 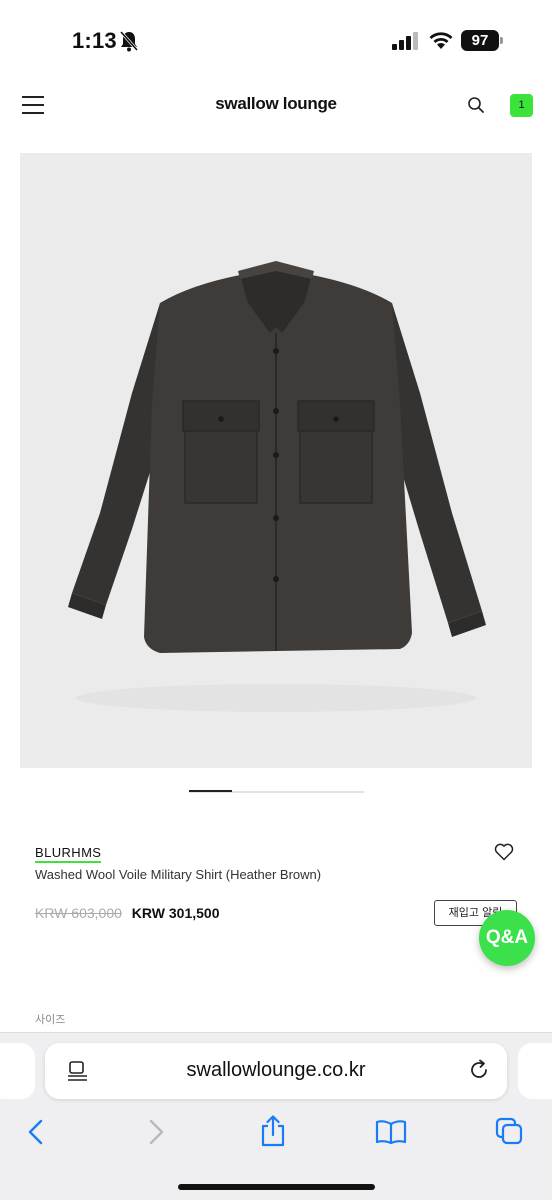 I want to click on qa-floating-button: Q&A, so click(x=507, y=938).